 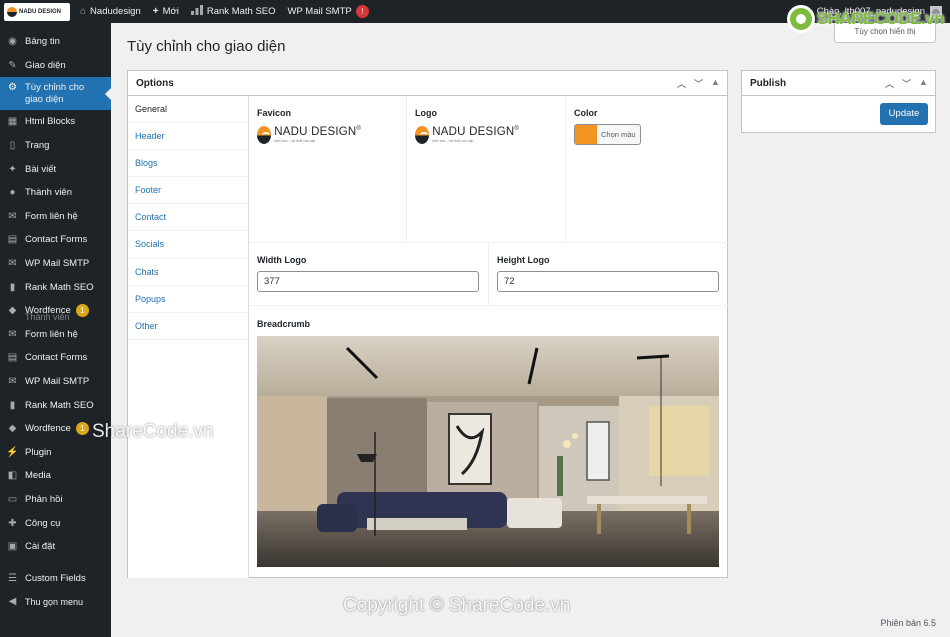 I want to click on mail-icon: ✉, so click(x=12, y=216).